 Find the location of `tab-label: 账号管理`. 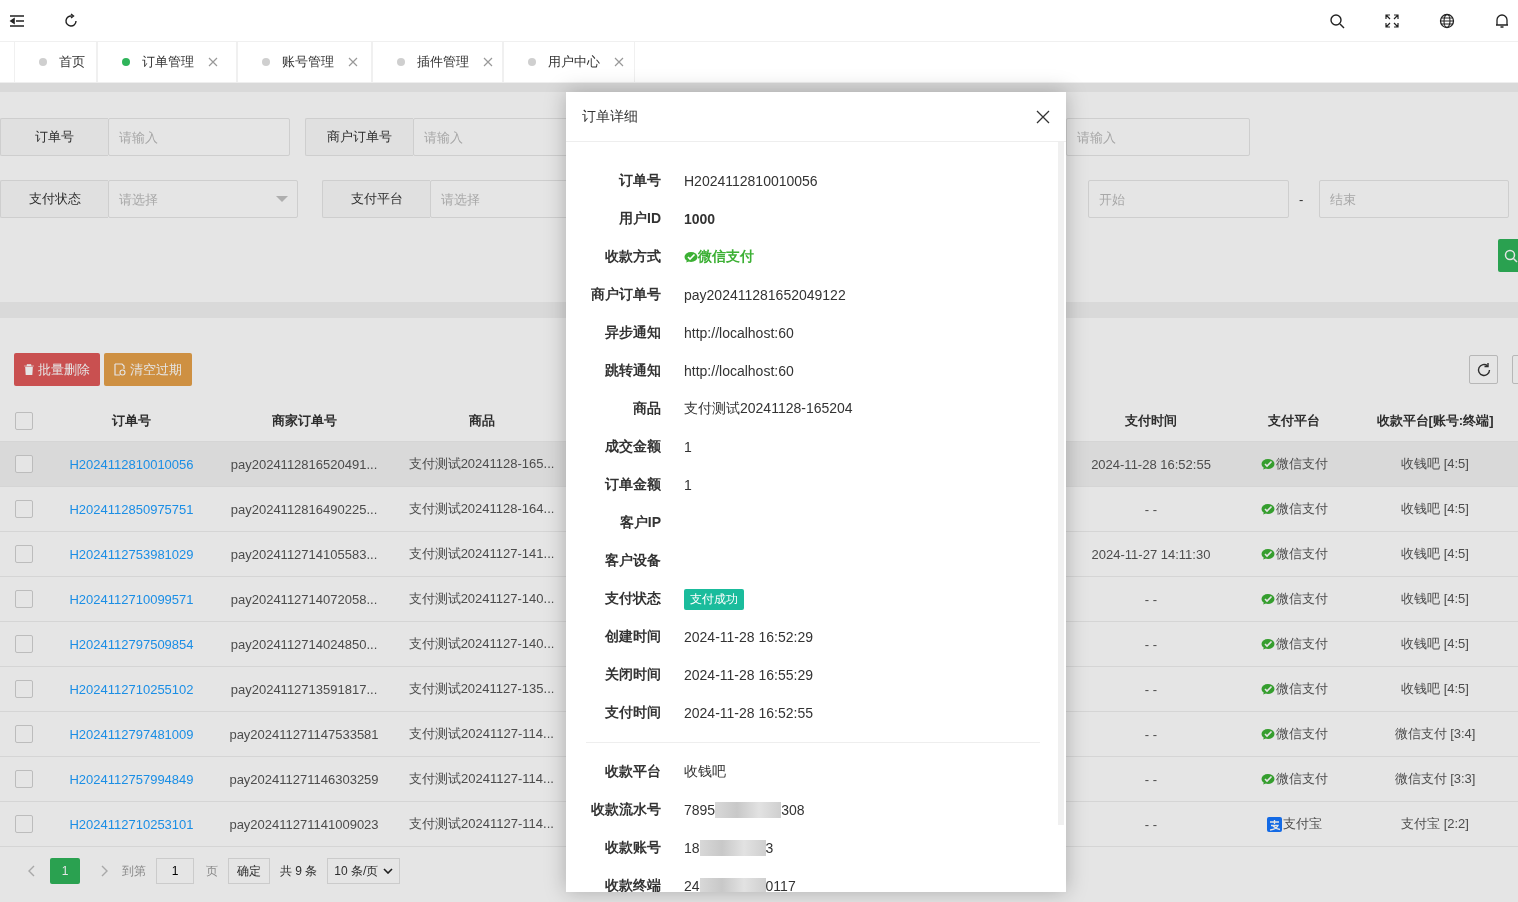

tab-label: 账号管理 is located at coordinates (308, 62).